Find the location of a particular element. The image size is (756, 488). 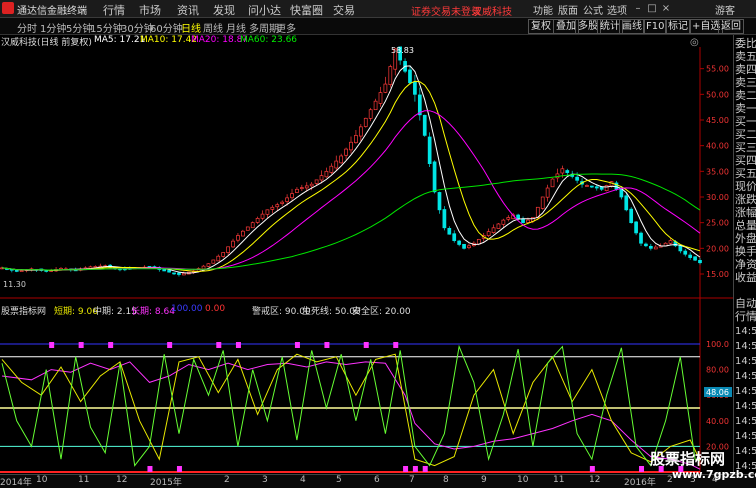

indicator-tick-label: 100.0 is located at coordinates (717, 344).